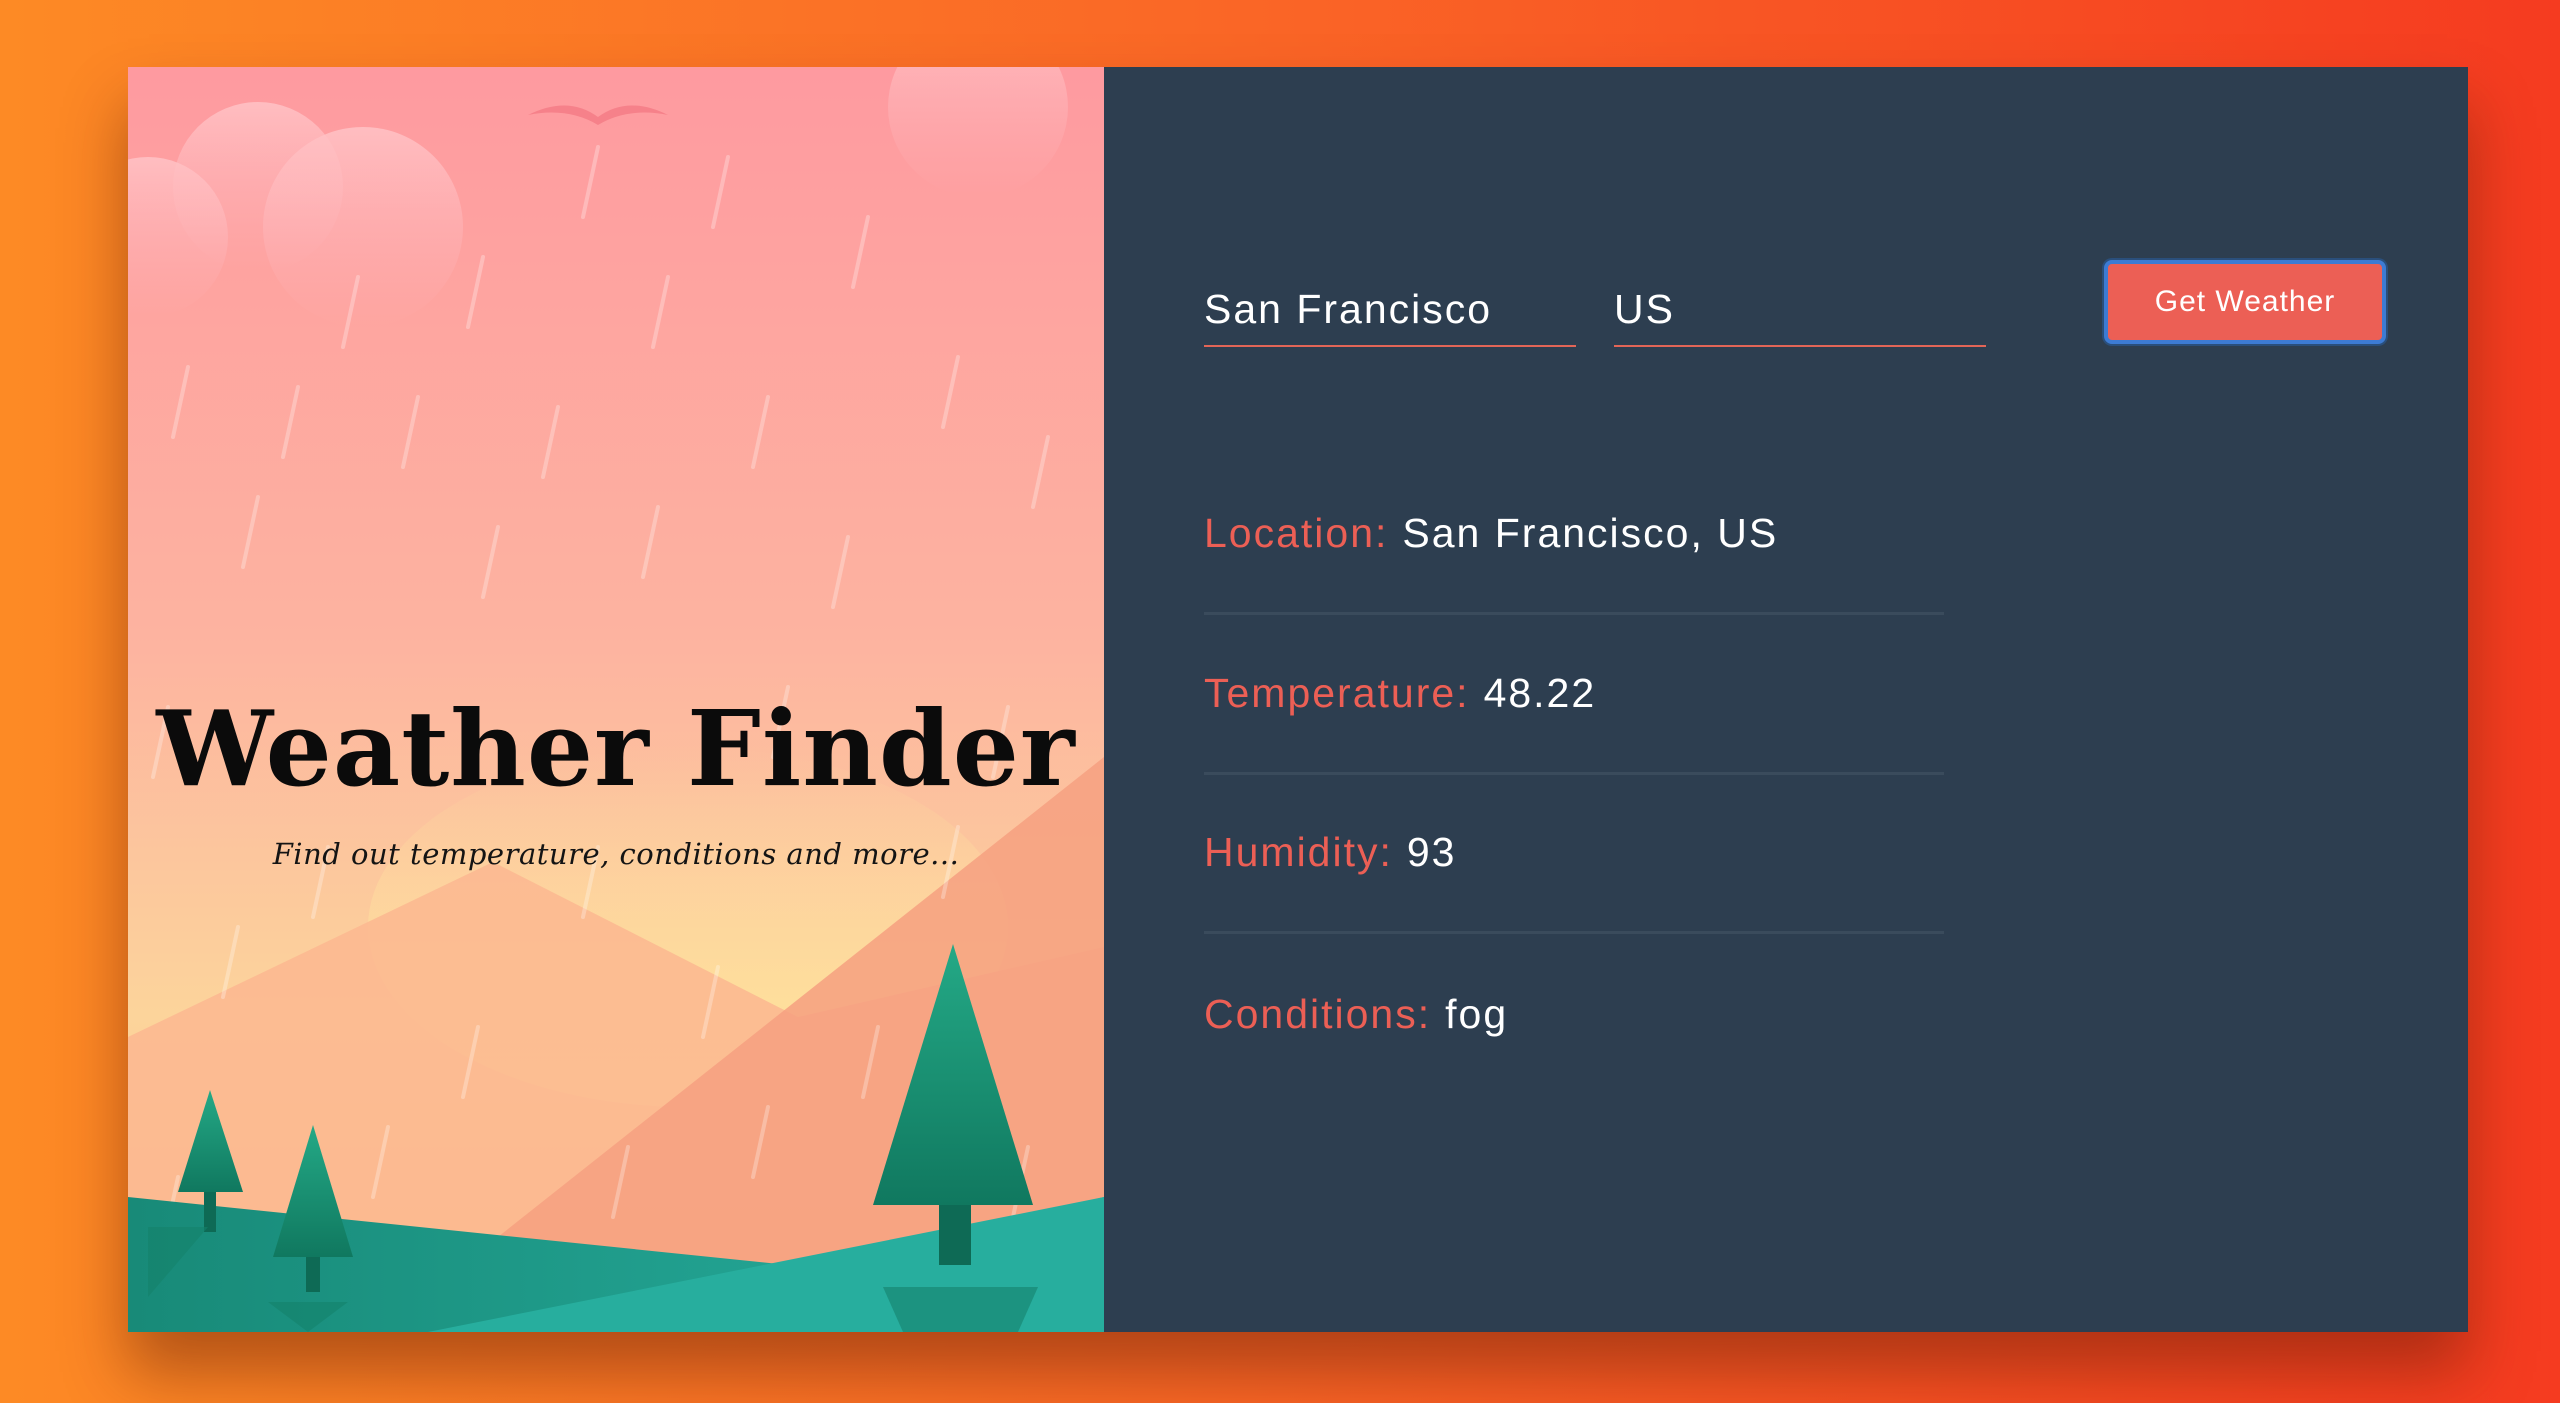 Image resolution: width=2560 pixels, height=1403 pixels. Describe the element at coordinates (616, 748) in the screenshot. I see `app-title: Weather Finder` at that location.